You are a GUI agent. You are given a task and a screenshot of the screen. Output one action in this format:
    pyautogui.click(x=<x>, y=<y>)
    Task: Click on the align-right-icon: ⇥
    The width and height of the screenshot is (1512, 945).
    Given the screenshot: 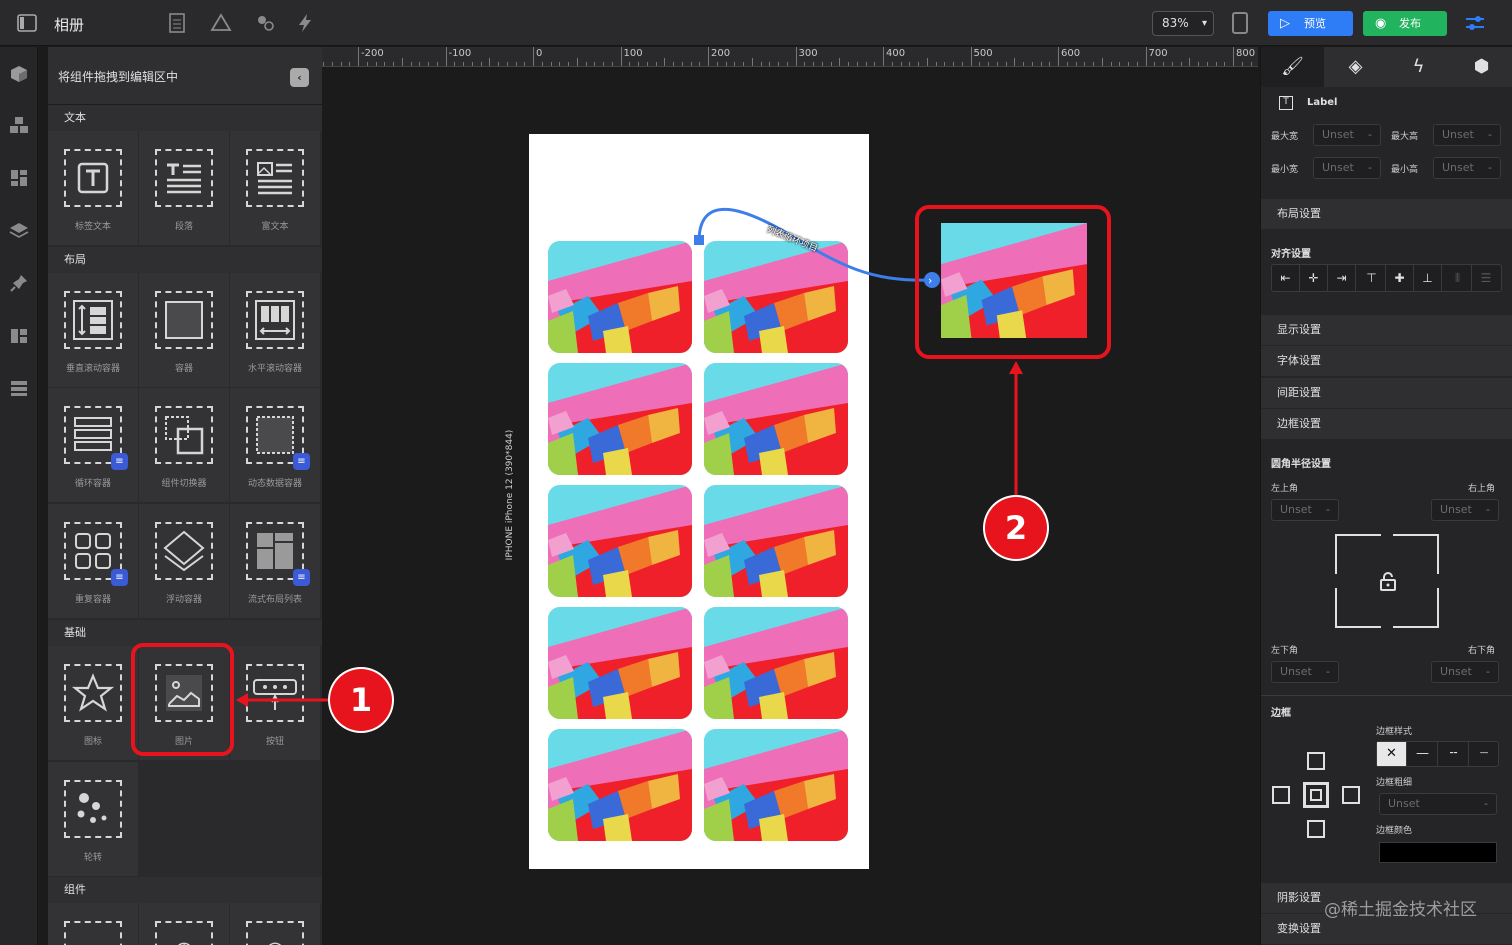 What is the action you would take?
    pyautogui.click(x=1342, y=278)
    